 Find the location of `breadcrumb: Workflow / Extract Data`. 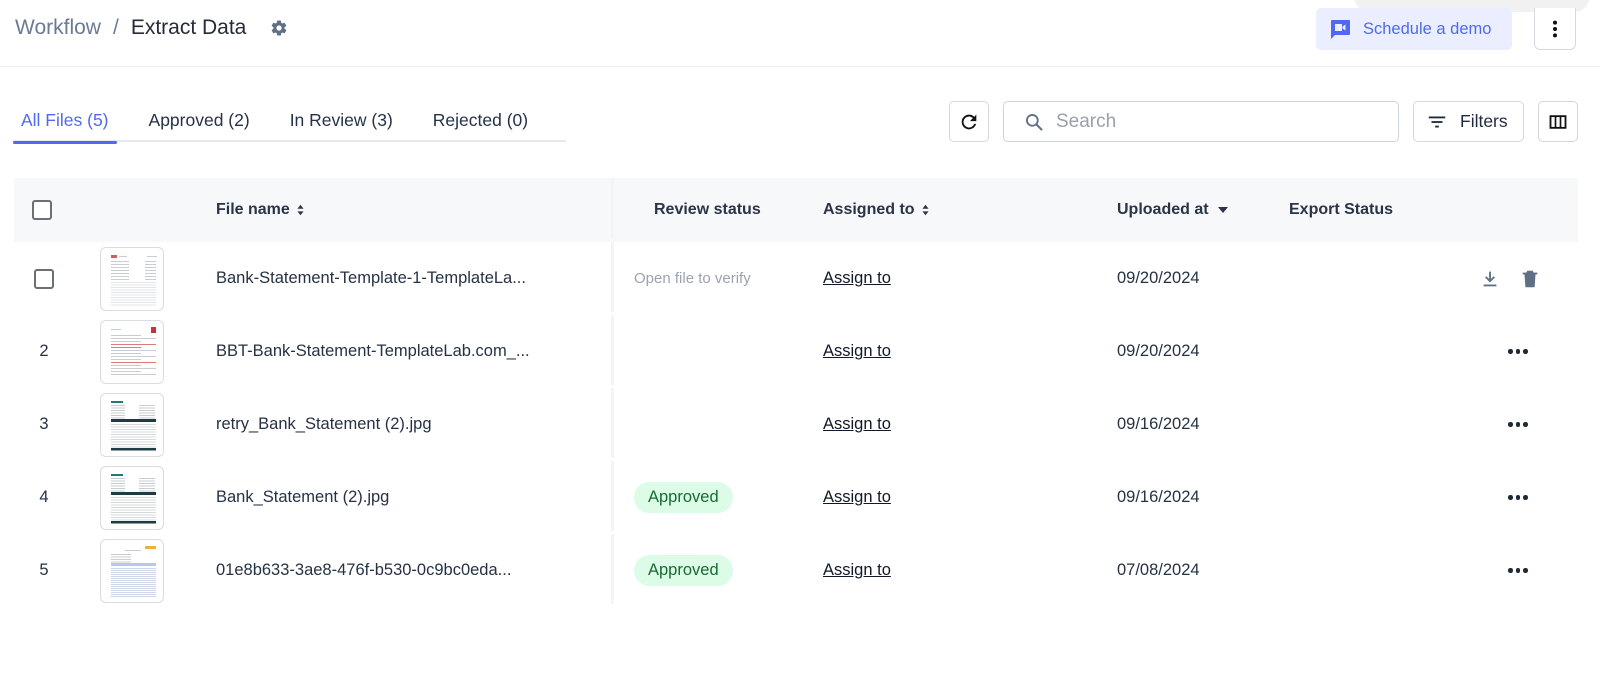

breadcrumb: Workflow / Extract Data is located at coordinates (151, 28).